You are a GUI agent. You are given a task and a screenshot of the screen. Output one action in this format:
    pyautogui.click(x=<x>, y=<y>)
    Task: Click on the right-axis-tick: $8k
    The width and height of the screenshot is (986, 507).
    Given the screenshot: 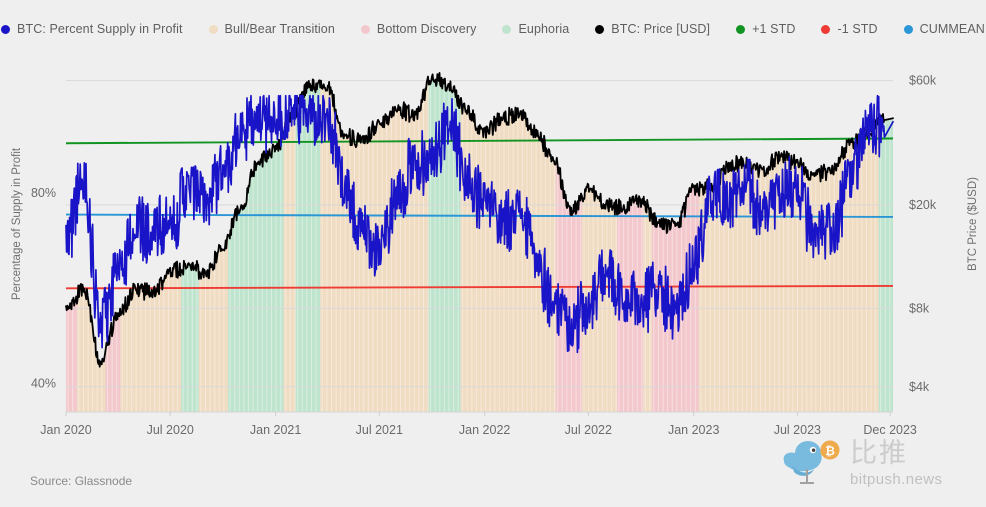 What is the action you would take?
    pyautogui.click(x=919, y=308)
    